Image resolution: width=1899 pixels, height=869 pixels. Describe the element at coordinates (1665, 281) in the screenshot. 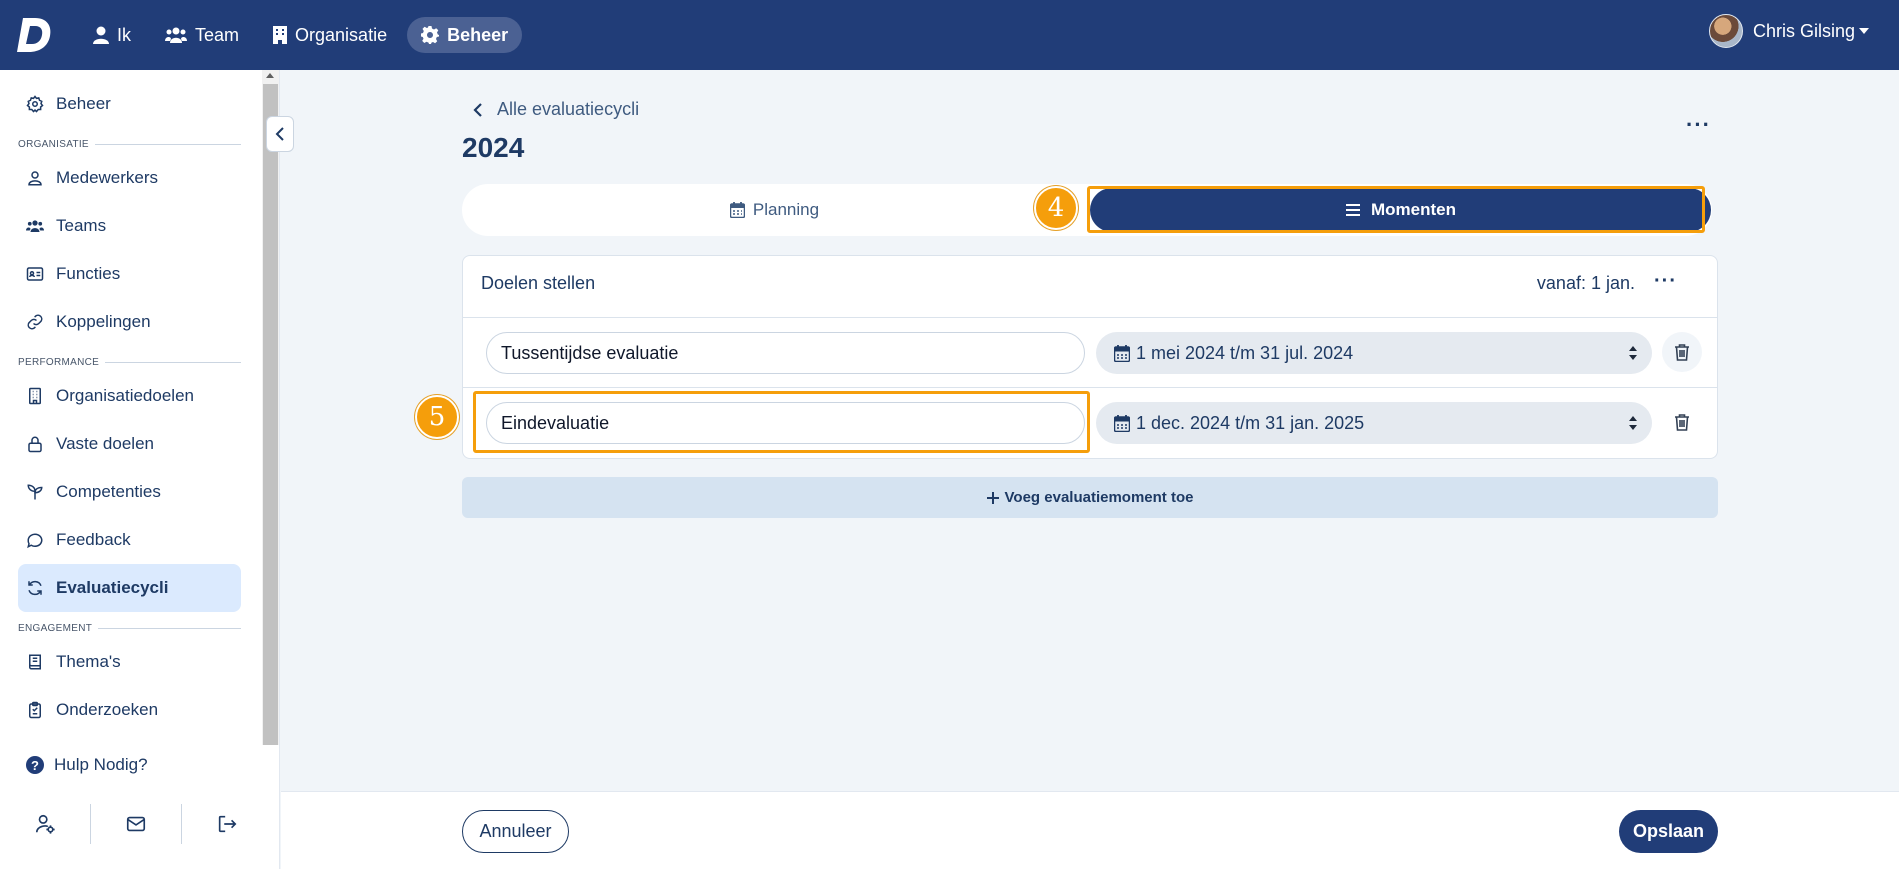

I see `card-more-options-icon: ···` at that location.